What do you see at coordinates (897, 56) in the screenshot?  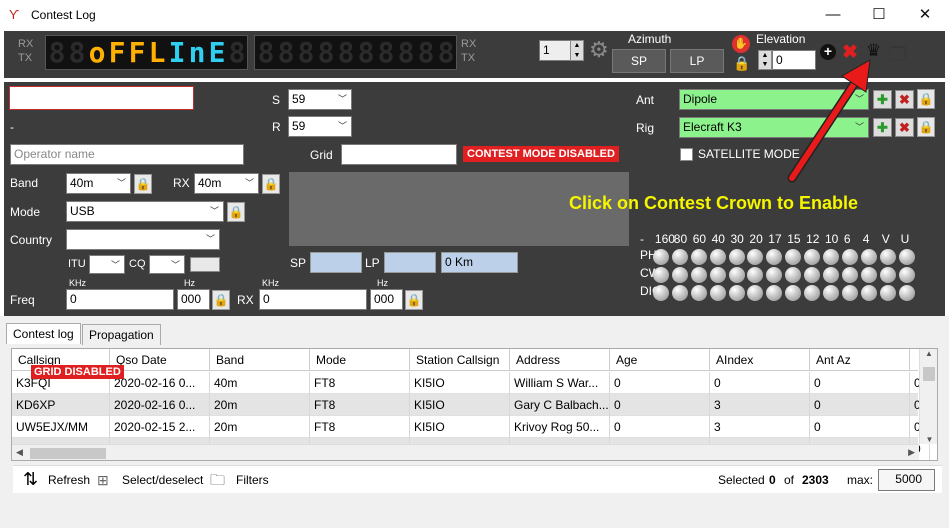 I see `log-view-icon: 🗔` at bounding box center [897, 56].